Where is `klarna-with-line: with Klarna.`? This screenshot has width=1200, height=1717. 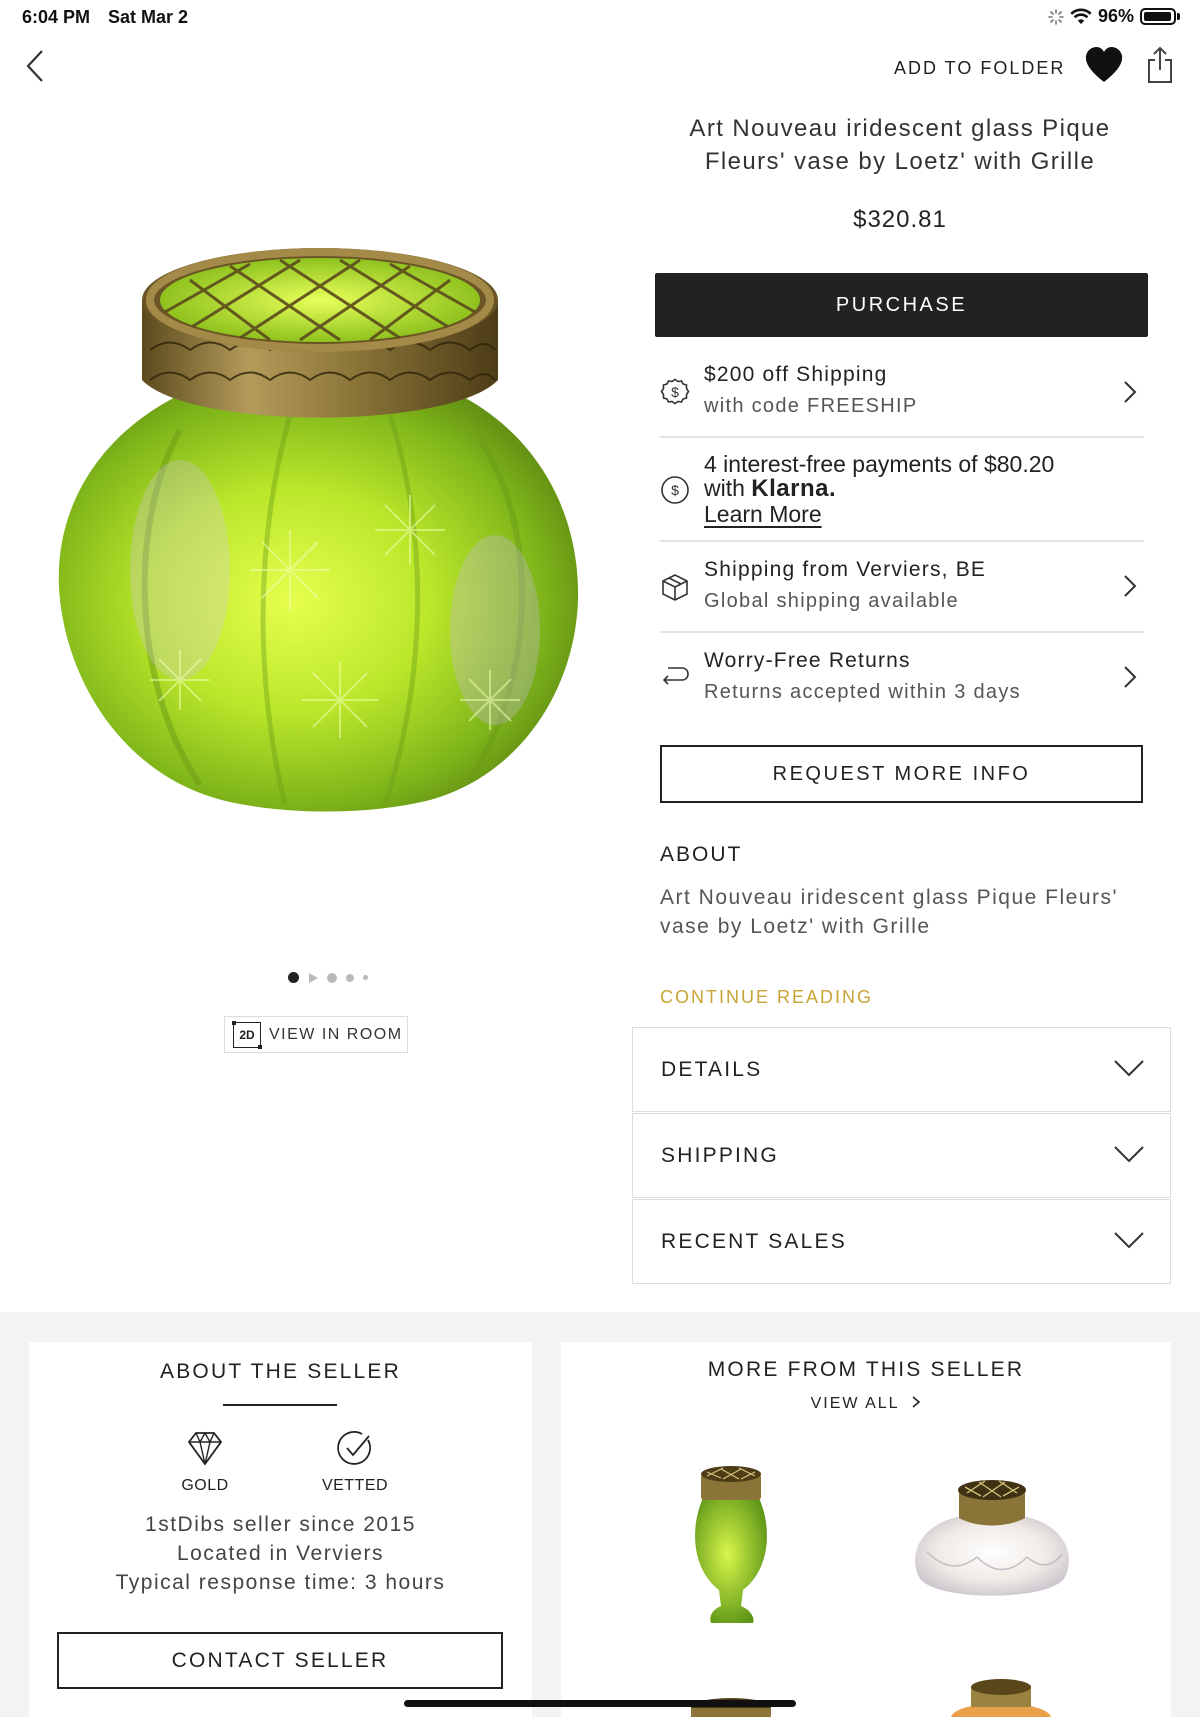
klarna-with-line: with Klarna. is located at coordinates (879, 488).